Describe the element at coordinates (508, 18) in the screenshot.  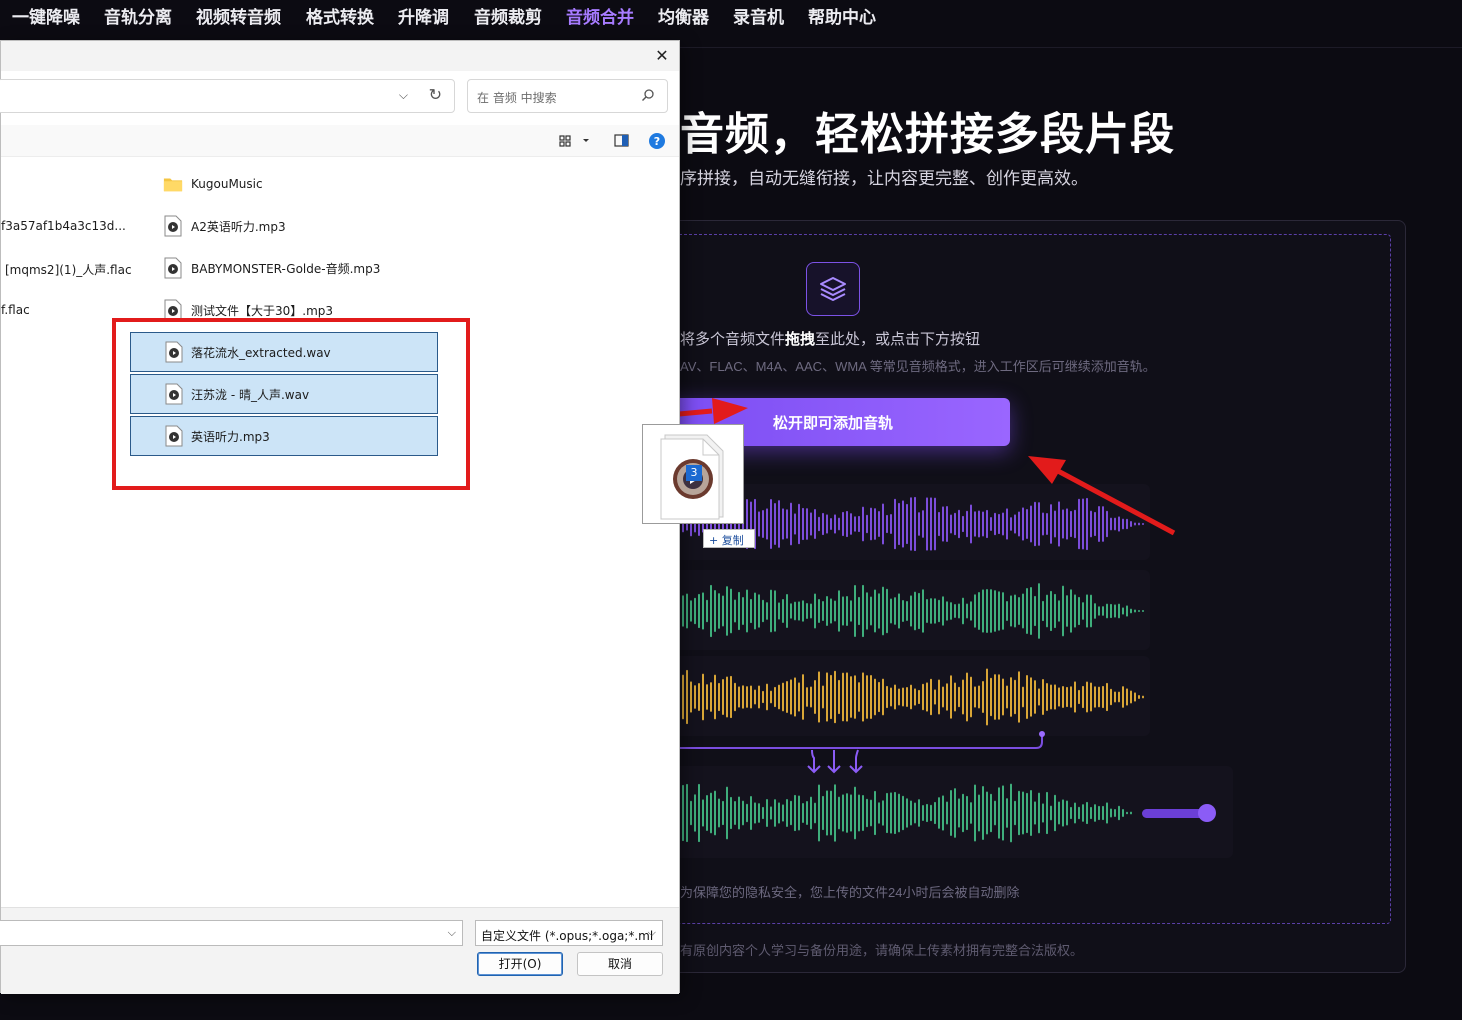
I see `nav-item-audio-trim: 音频裁剪` at that location.